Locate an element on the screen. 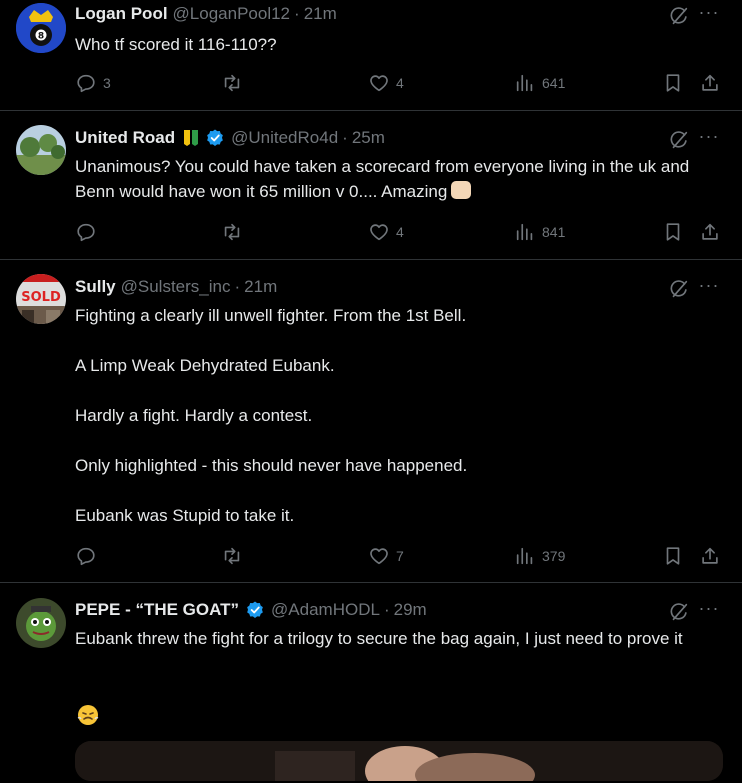  like-count: 7 is located at coordinates (400, 556).